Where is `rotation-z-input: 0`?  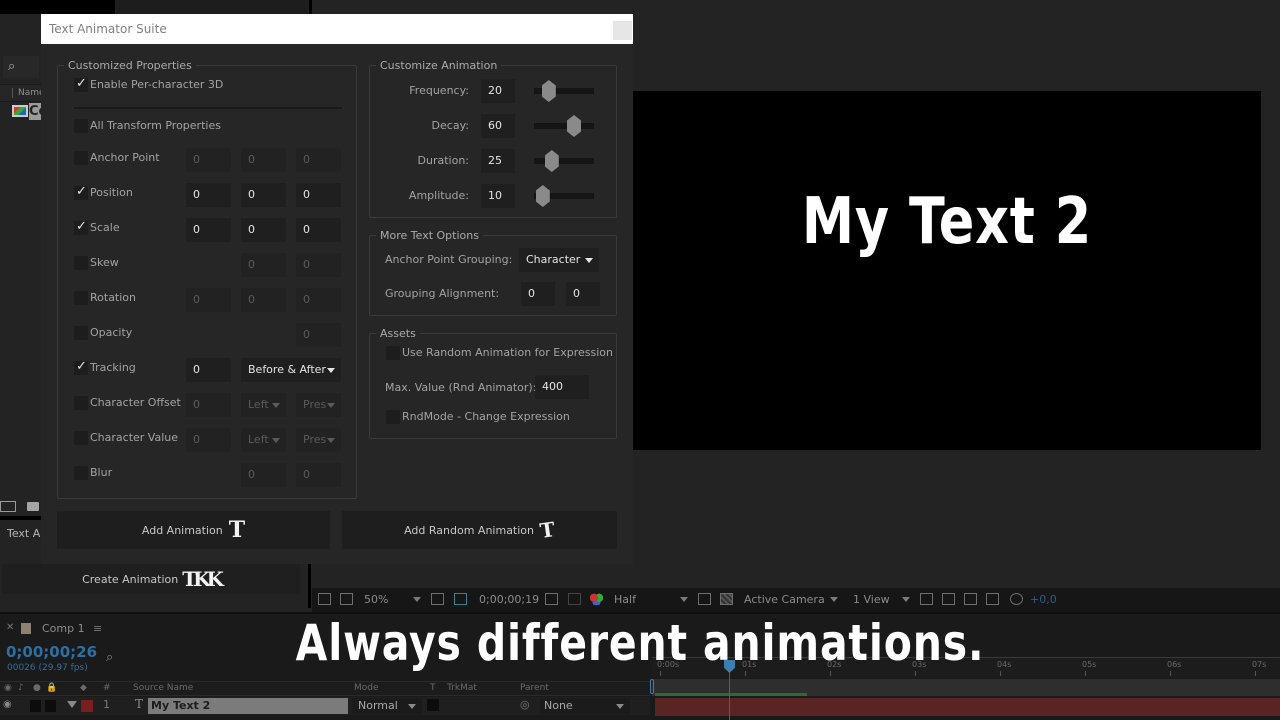 rotation-z-input: 0 is located at coordinates (318, 300).